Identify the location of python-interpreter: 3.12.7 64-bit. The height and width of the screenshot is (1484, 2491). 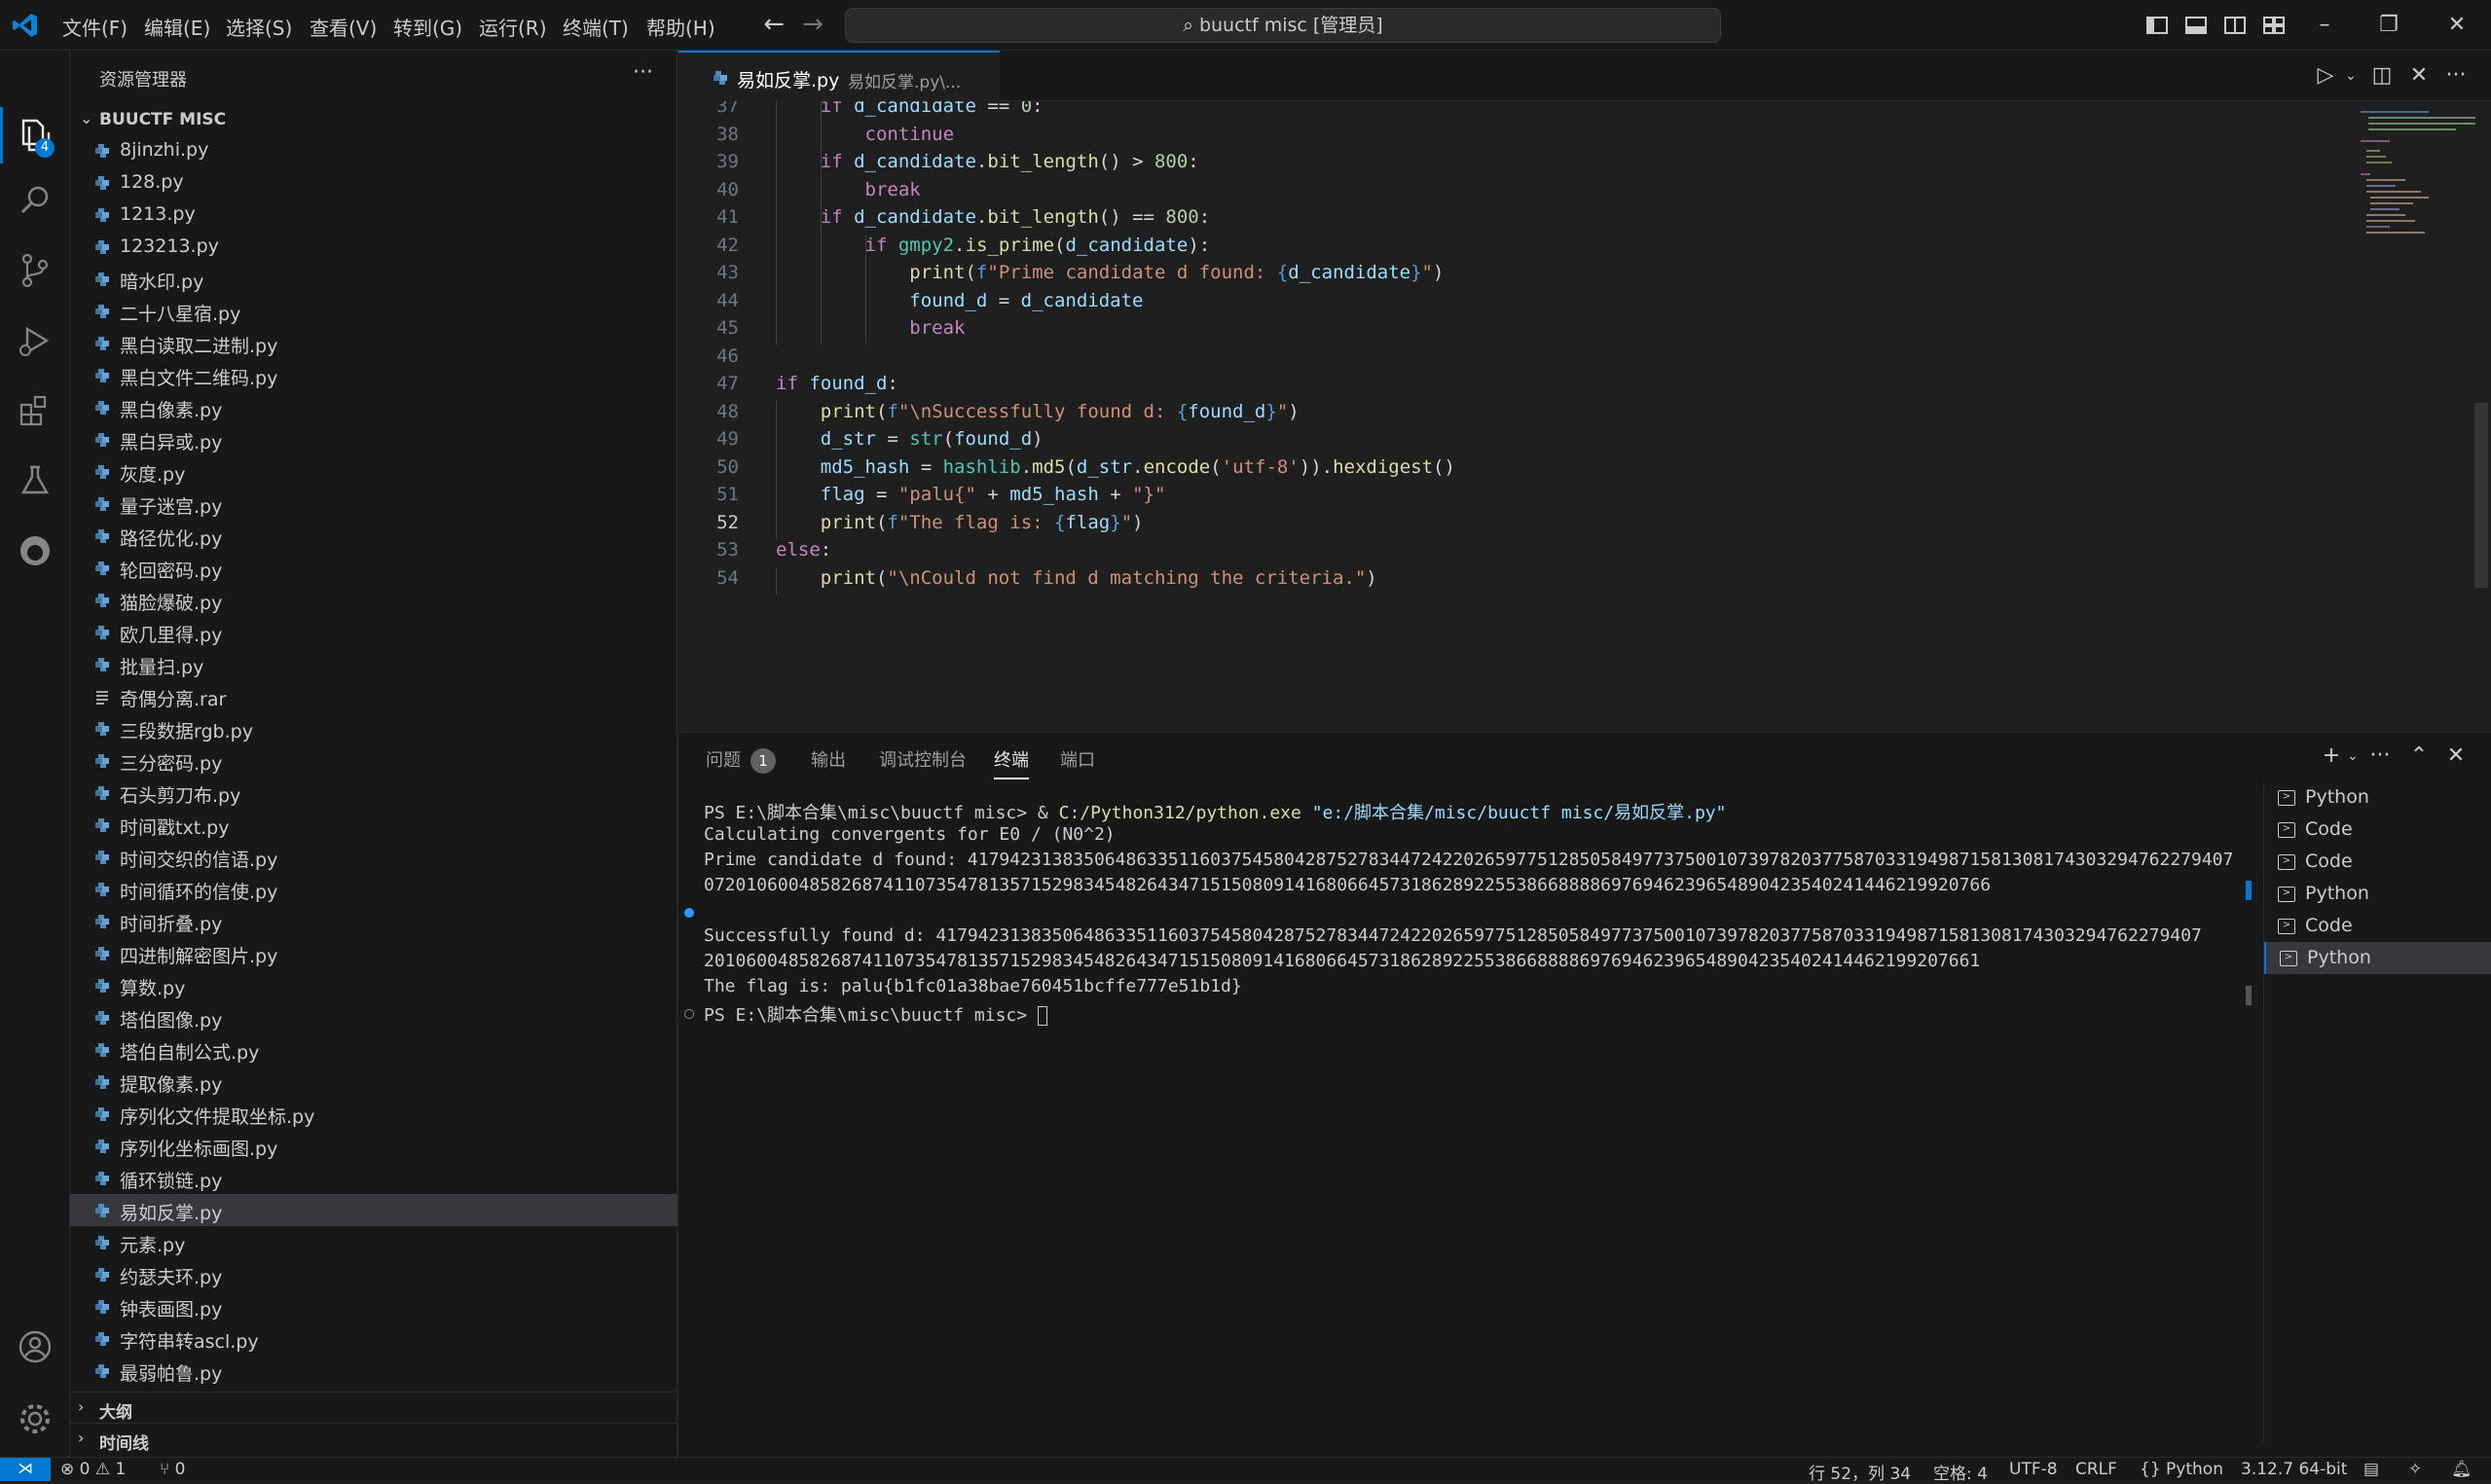
(2294, 1469).